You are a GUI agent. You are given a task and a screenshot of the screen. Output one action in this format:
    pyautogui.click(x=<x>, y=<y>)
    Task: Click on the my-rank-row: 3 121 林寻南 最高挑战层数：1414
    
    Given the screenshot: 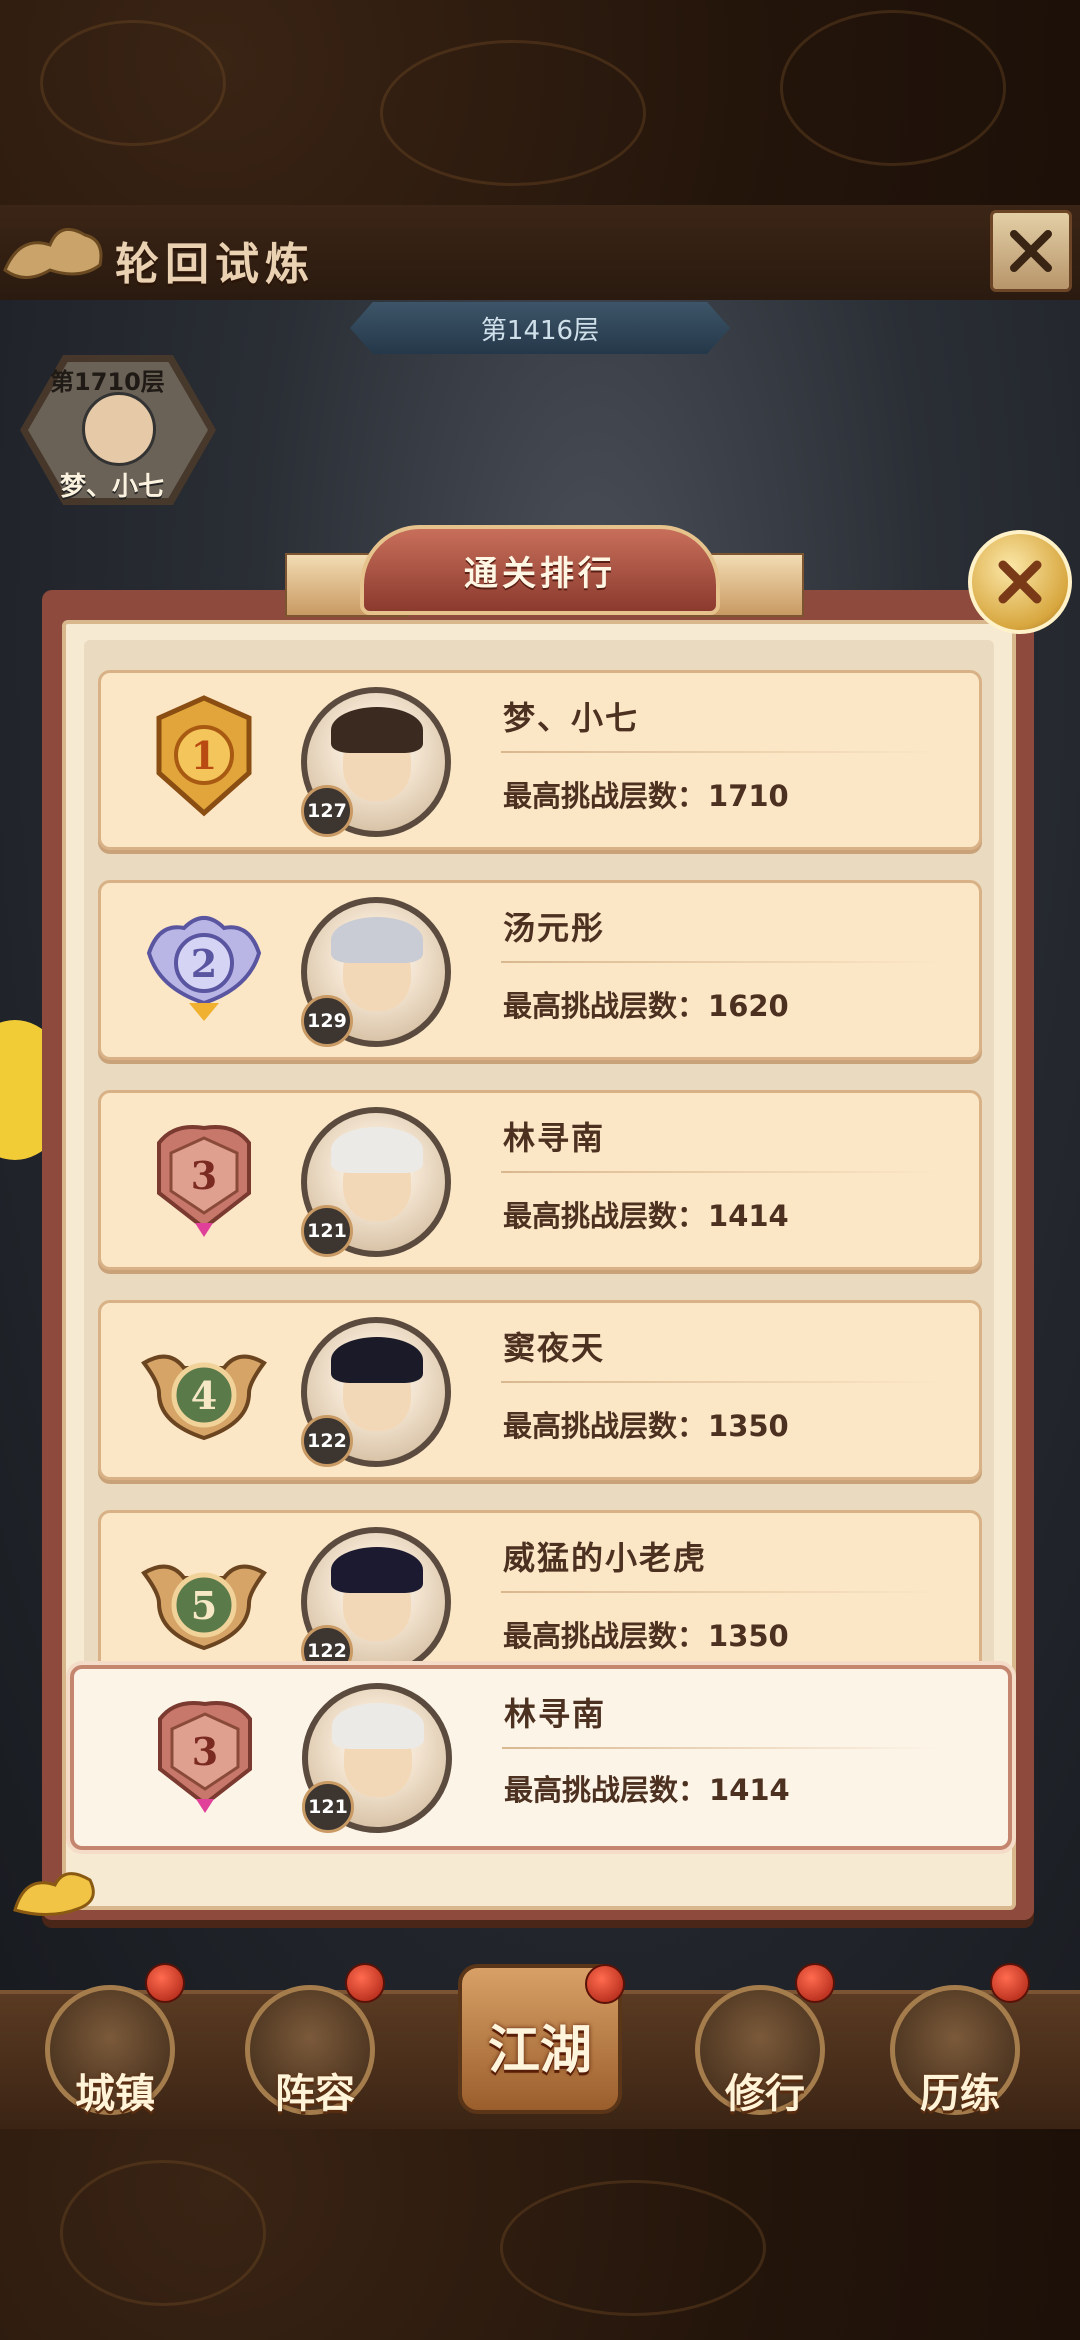 What is the action you would take?
    pyautogui.click(x=541, y=1757)
    